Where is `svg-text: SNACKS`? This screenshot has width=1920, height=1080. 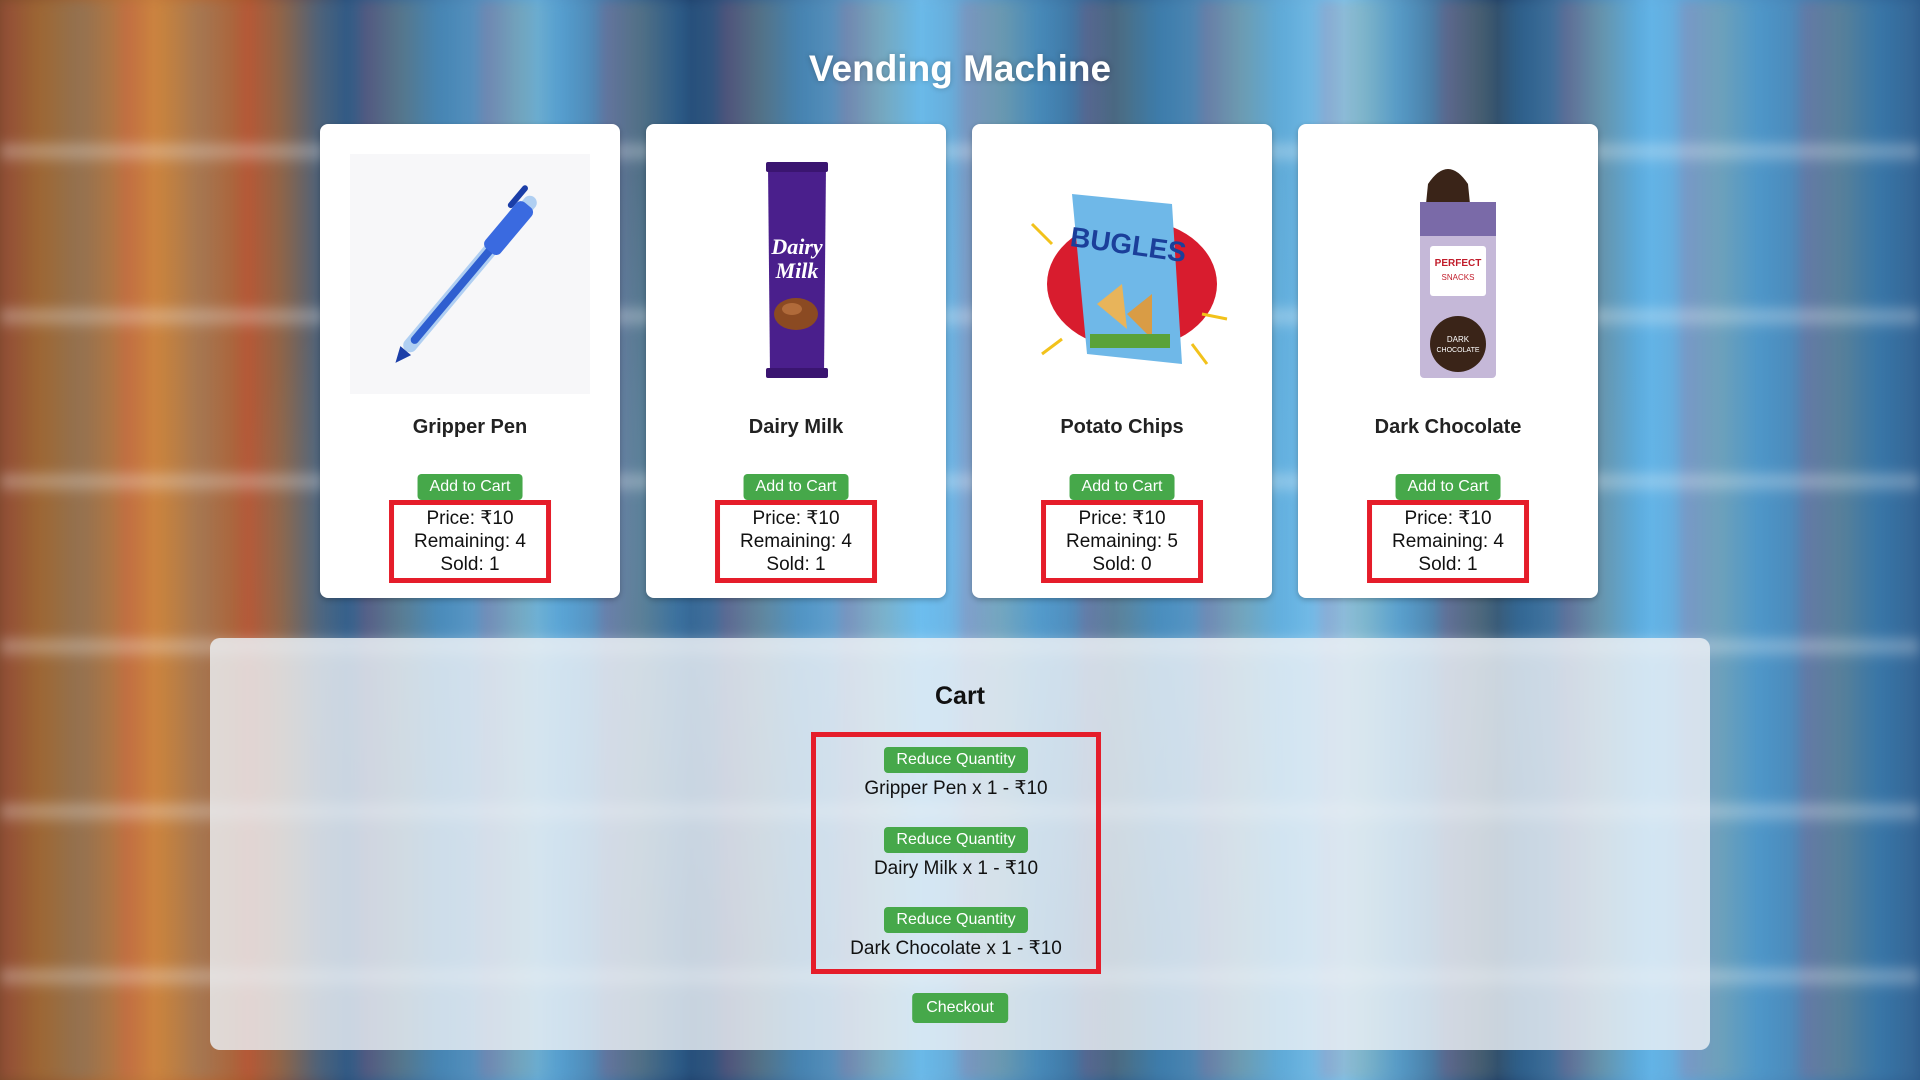
svg-text: SNACKS is located at coordinates (1458, 277).